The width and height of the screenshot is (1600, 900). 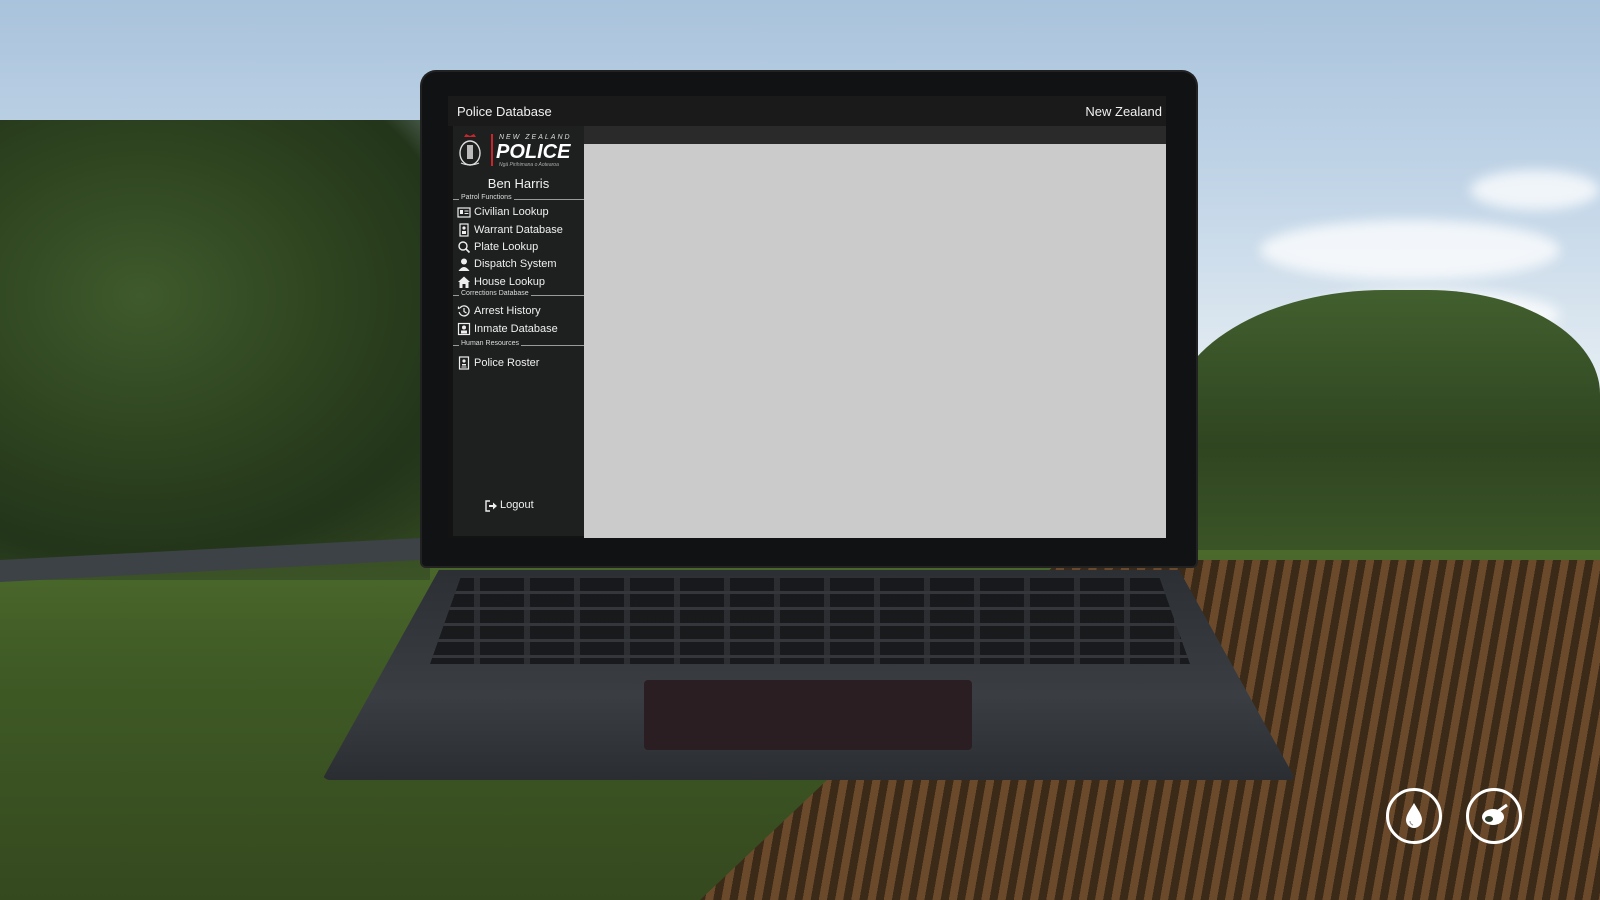 I want to click on hunger-hud-button, so click(x=1494, y=816).